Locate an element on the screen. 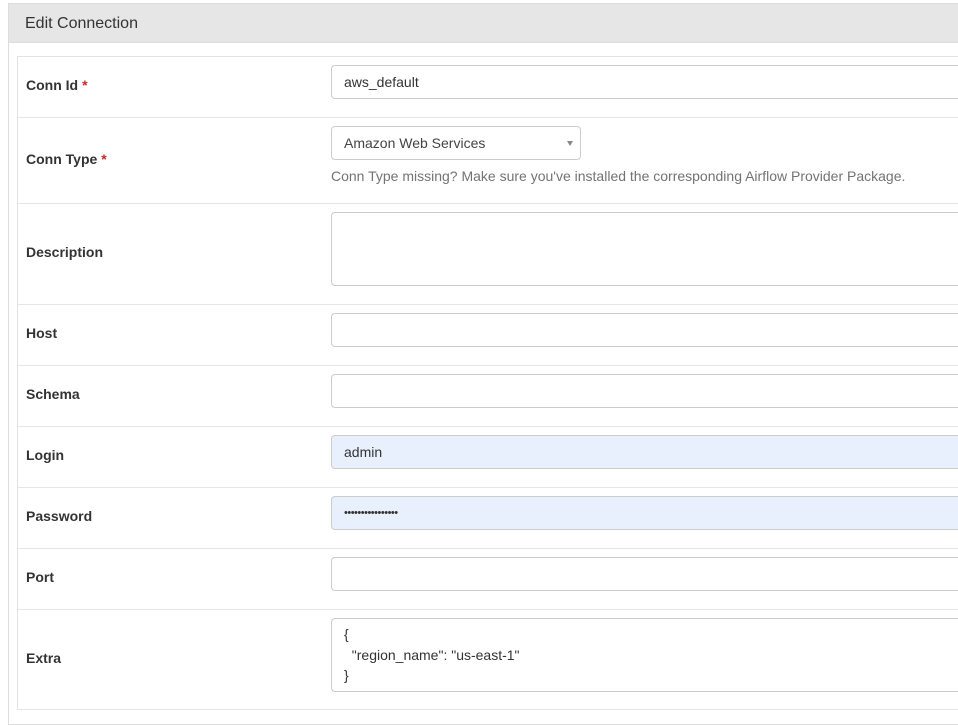 This screenshot has height=725, width=958. conn-type-select: Amazon Web Services is located at coordinates (456, 143).